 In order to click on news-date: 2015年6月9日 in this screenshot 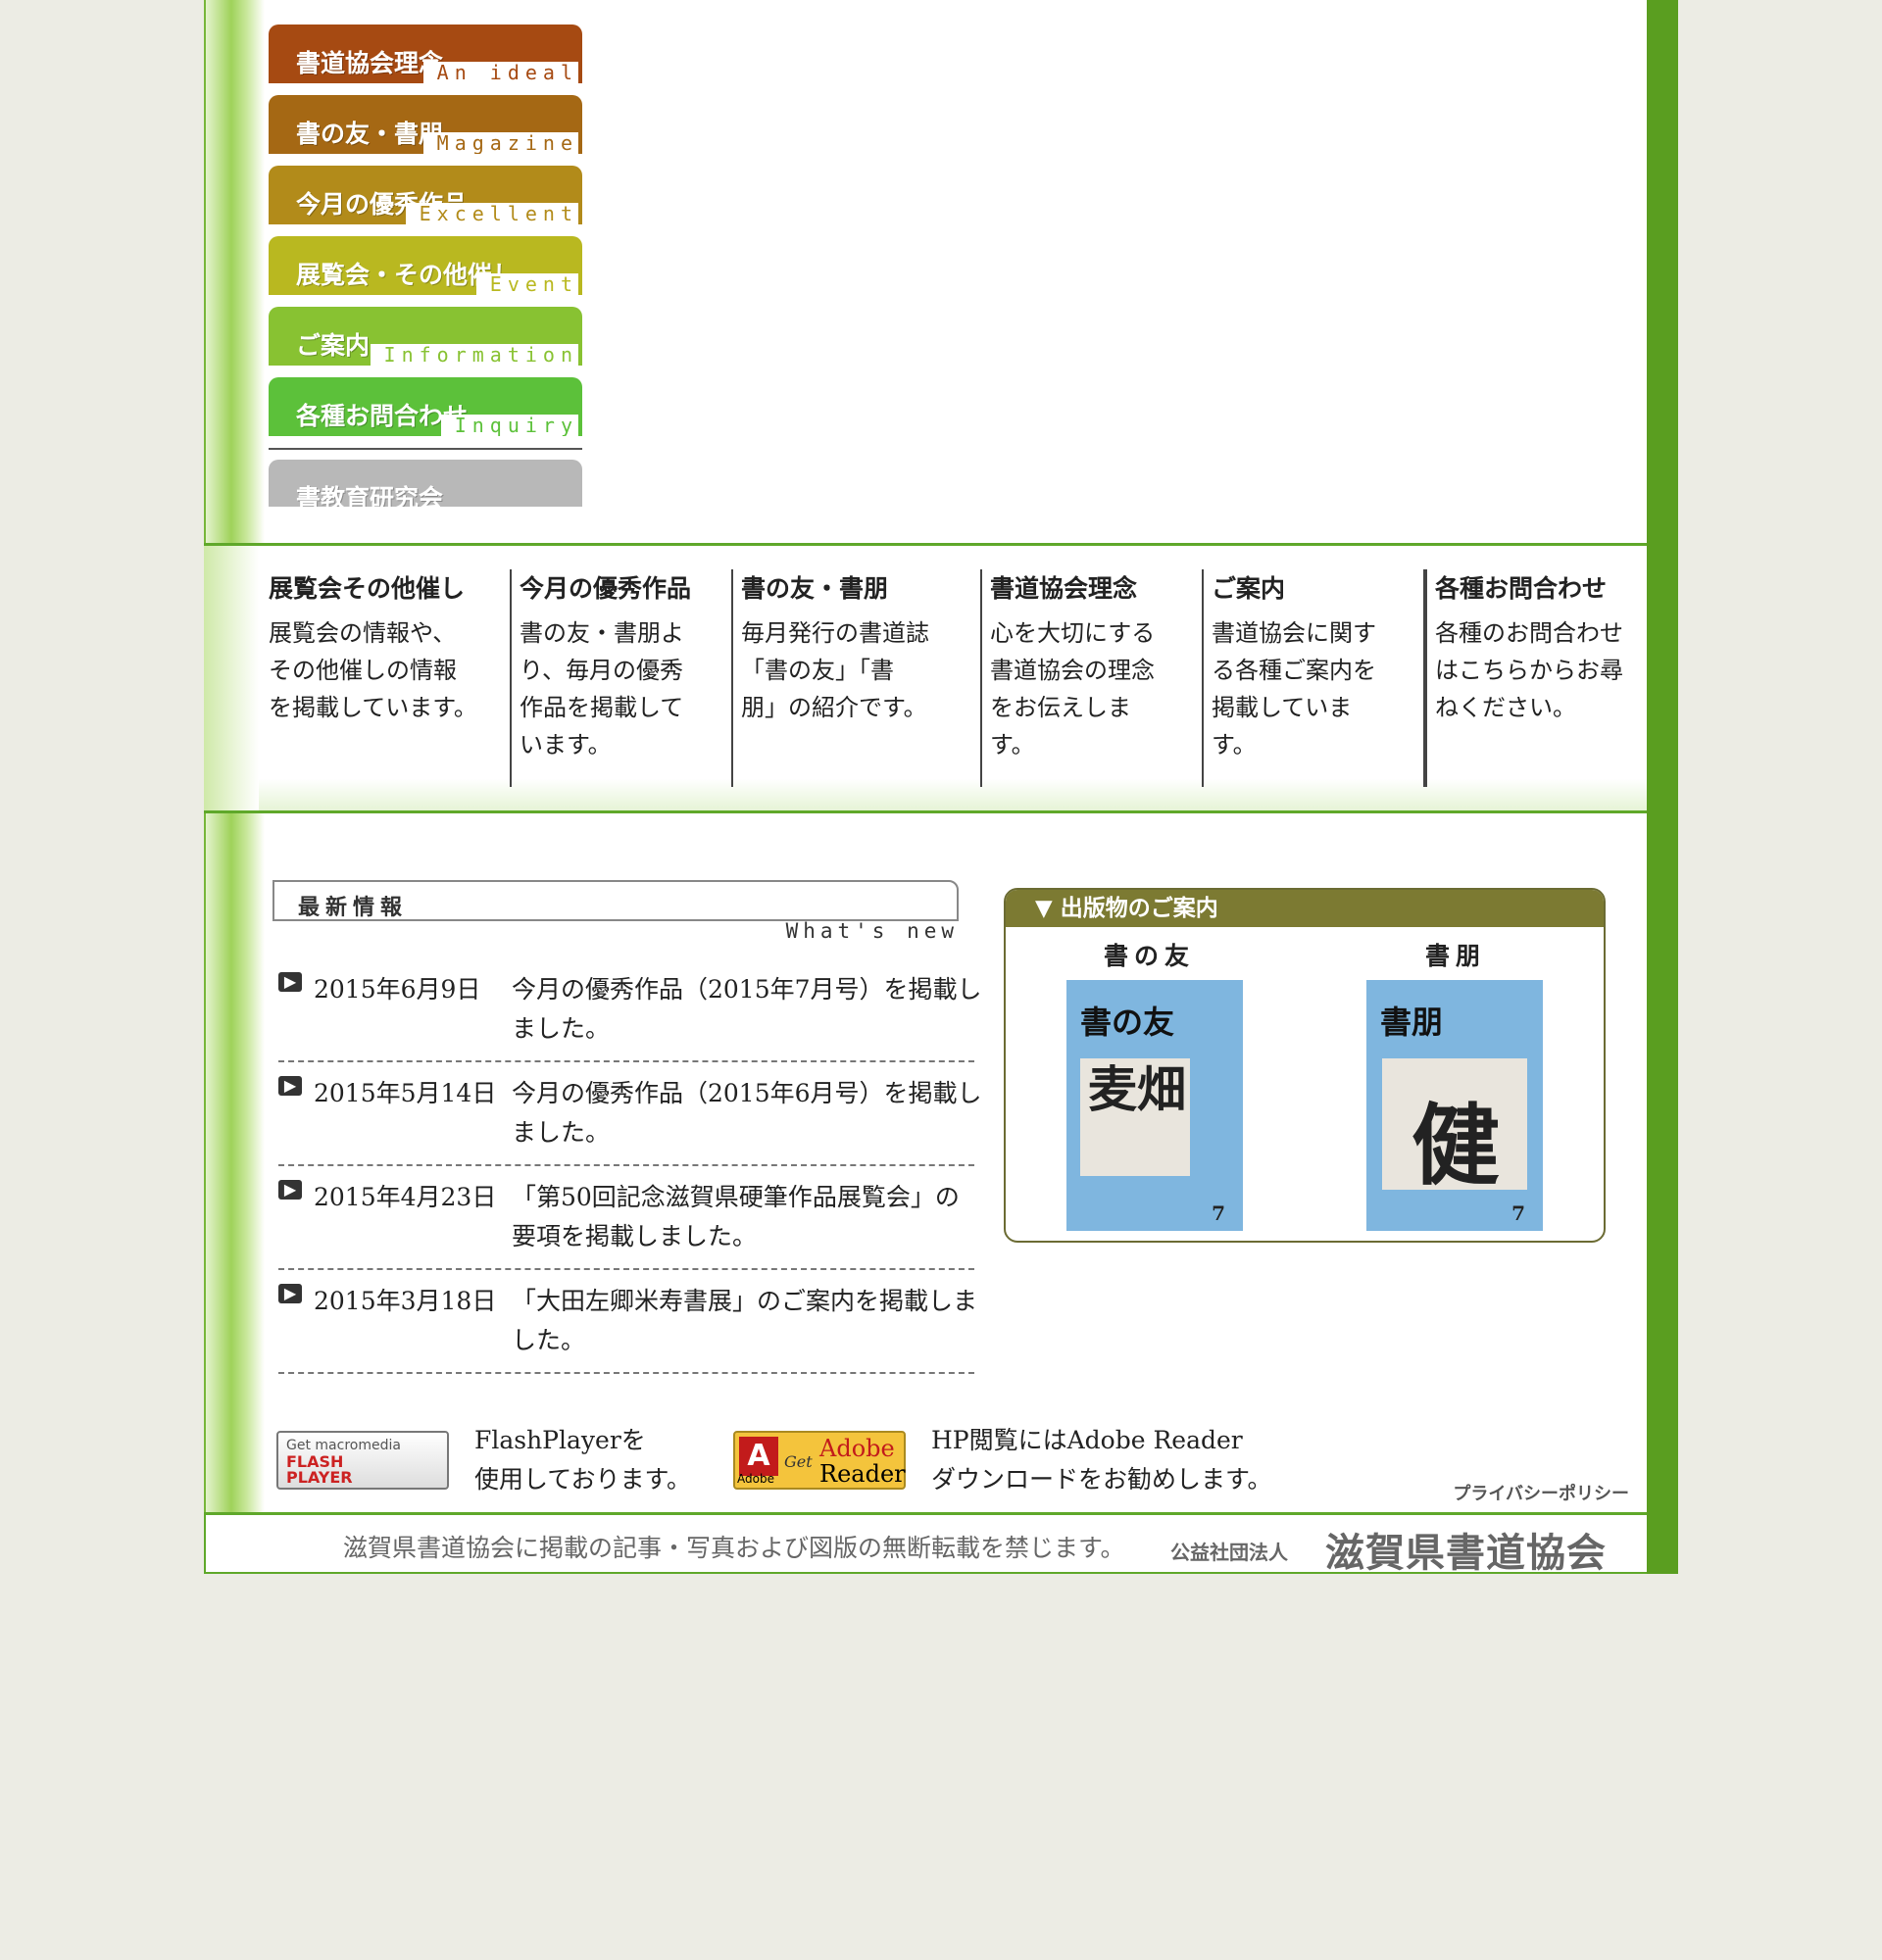, I will do `click(398, 989)`.